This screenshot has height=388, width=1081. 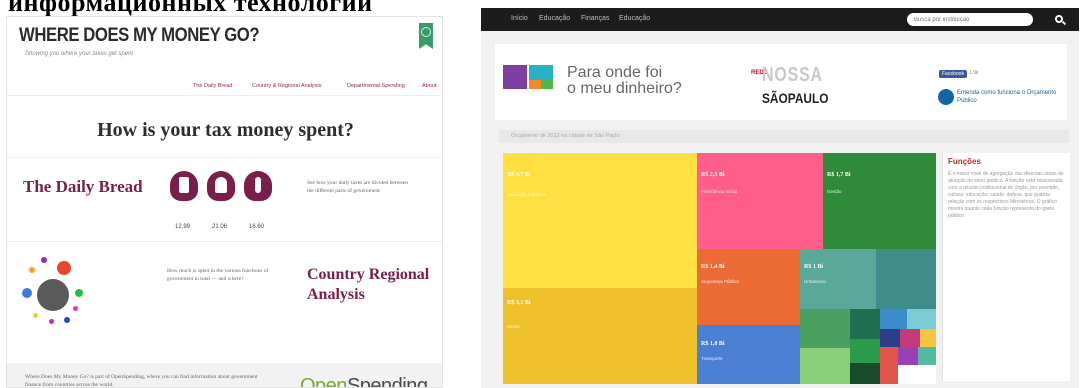 What do you see at coordinates (225, 130) in the screenshot?
I see `page-title: How is your tax money spent?` at bounding box center [225, 130].